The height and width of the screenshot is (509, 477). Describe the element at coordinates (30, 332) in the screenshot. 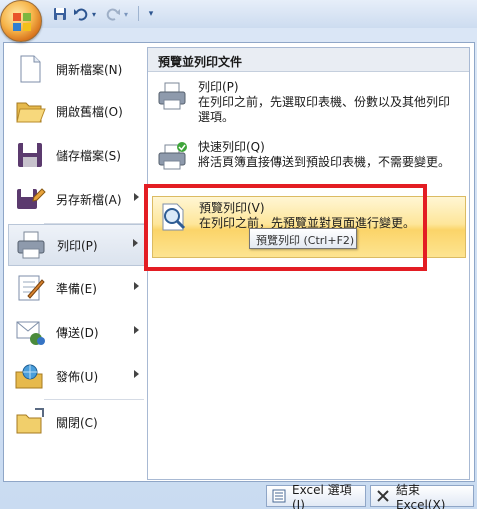

I see `send-icon` at that location.